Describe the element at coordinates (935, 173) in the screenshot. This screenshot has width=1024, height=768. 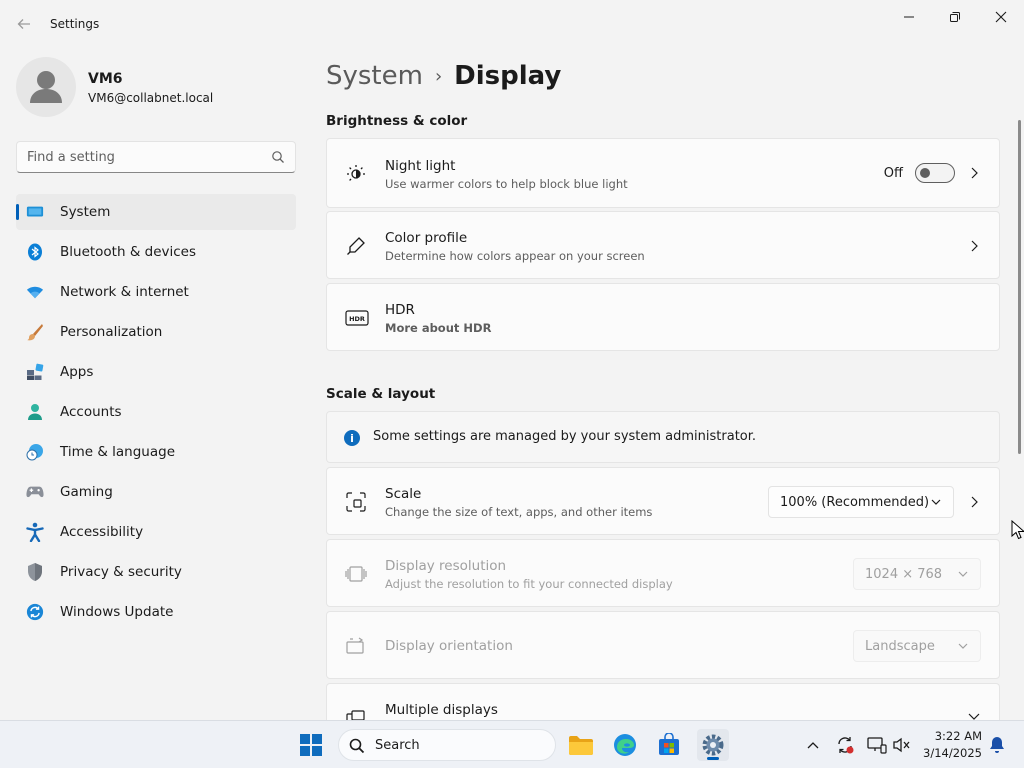
I see `night-light-toggle` at that location.